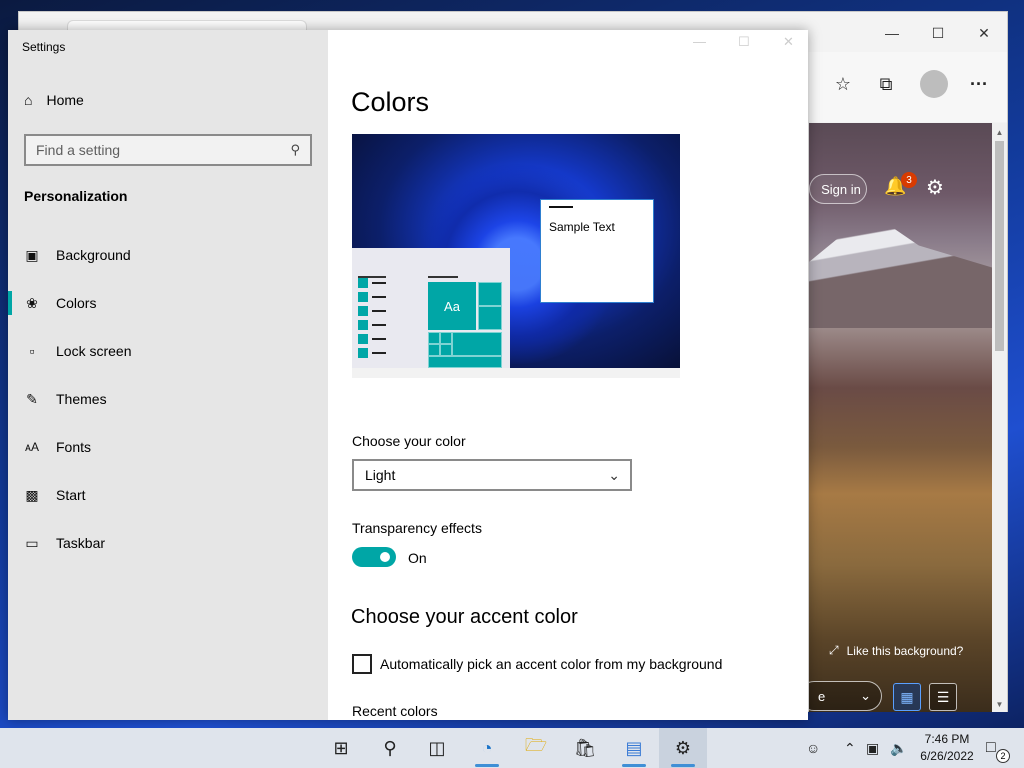 The width and height of the screenshot is (1024, 768). What do you see at coordinates (395, 711) in the screenshot?
I see `recent-colors-label: Recent colors` at bounding box center [395, 711].